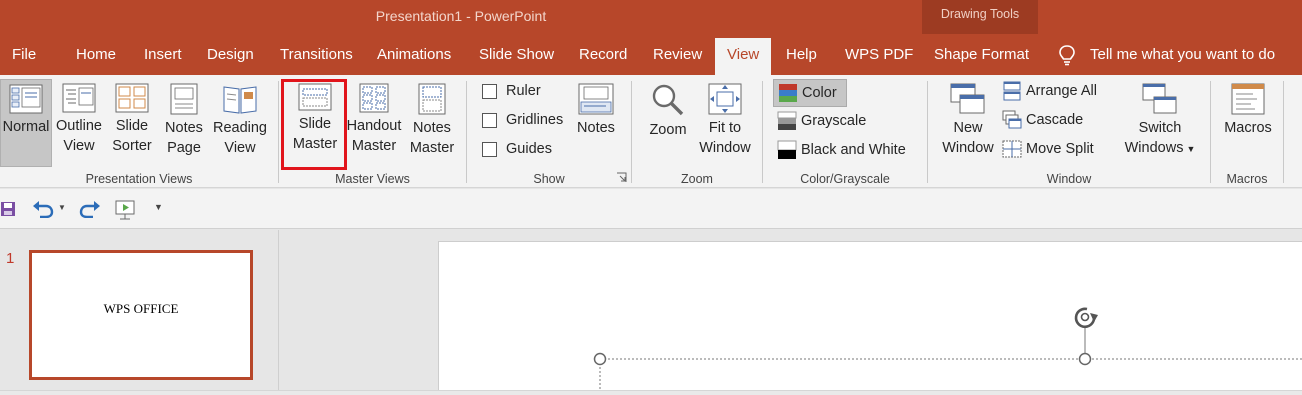 The height and width of the screenshot is (395, 1302). What do you see at coordinates (432, 99) in the screenshot?
I see `notes-master-icon` at bounding box center [432, 99].